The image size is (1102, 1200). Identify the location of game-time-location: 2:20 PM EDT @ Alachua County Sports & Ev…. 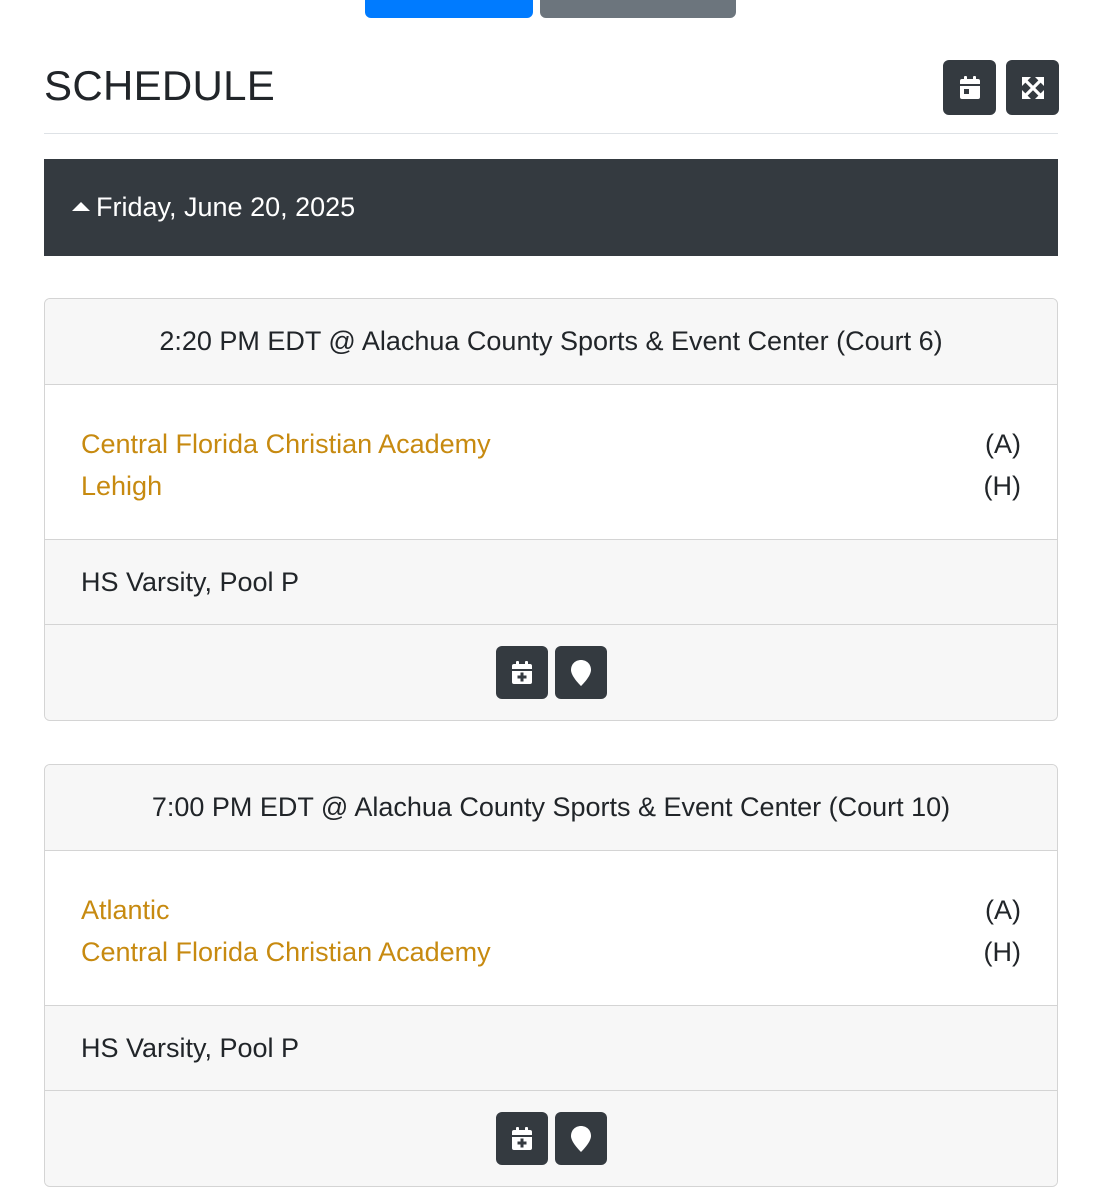
(551, 342).